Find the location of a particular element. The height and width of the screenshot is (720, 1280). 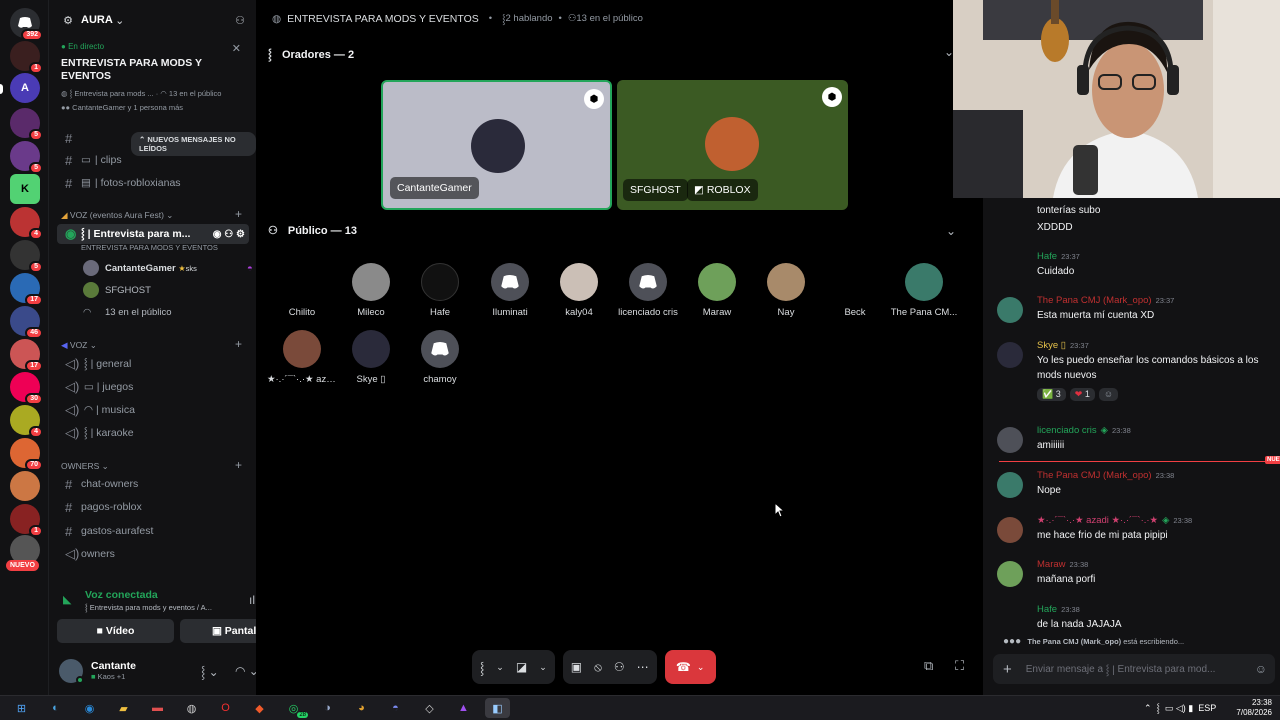

audience-member: Mileco is located at coordinates (371, 290).